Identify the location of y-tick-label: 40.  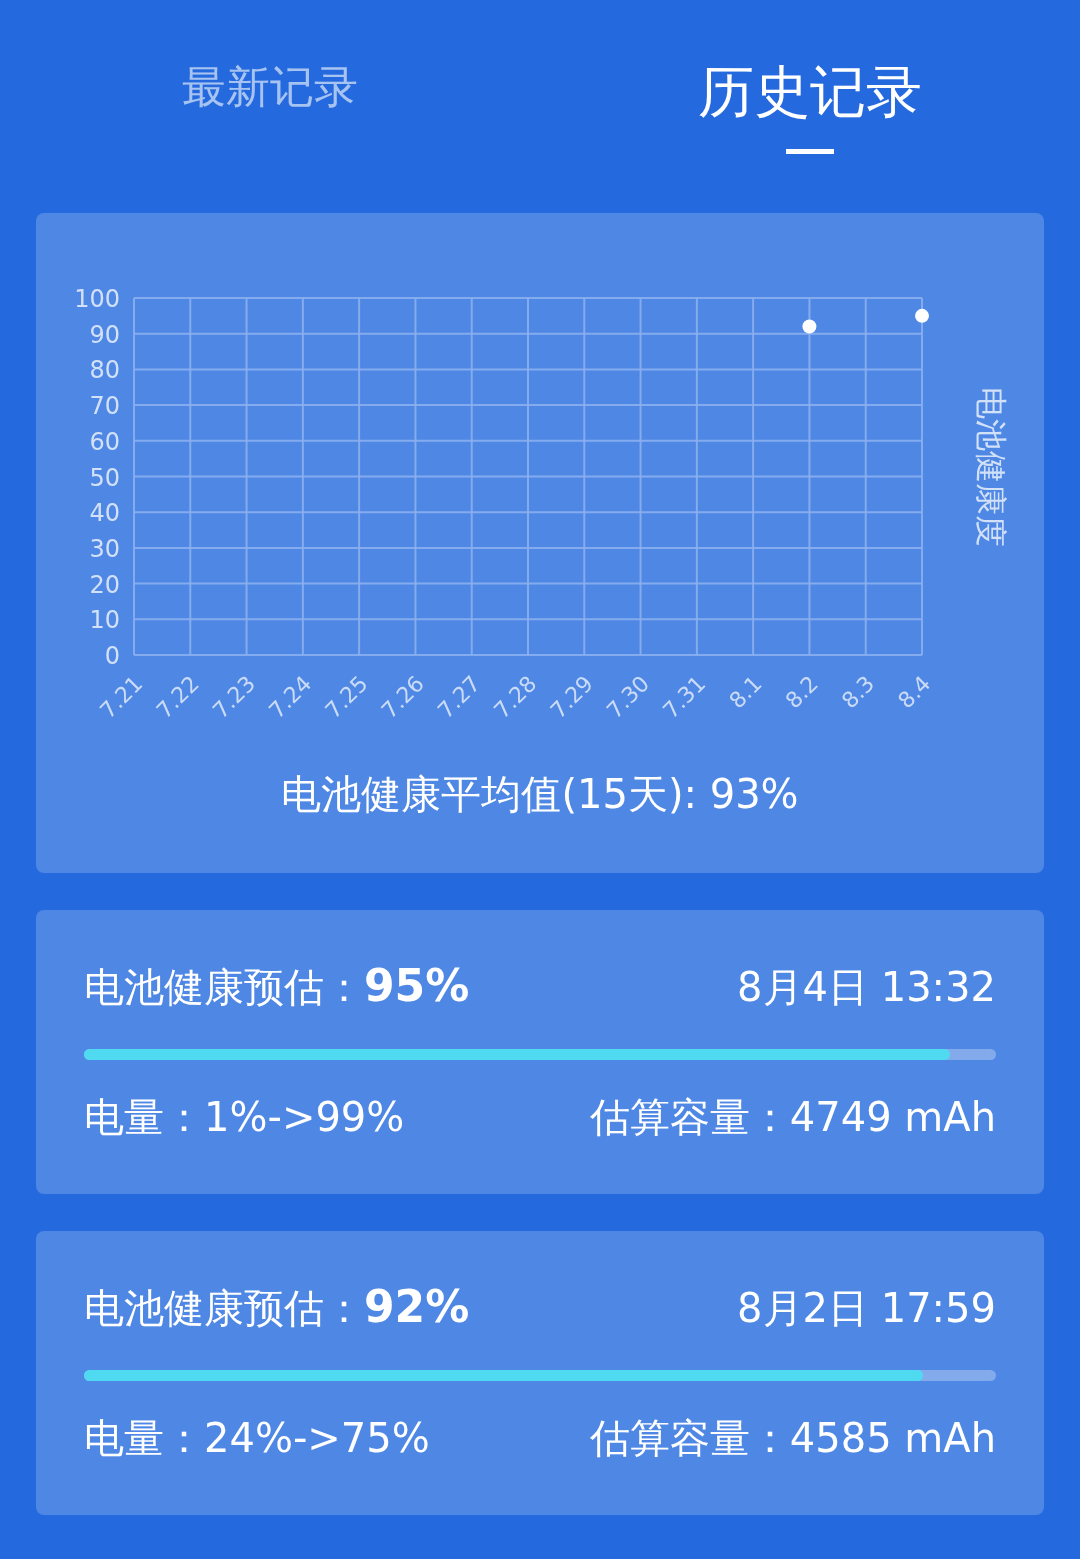
(104, 513).